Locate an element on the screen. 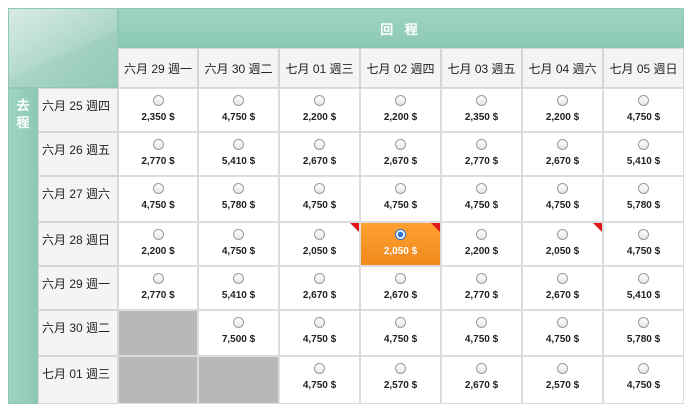 The image size is (690, 410). fare-price: 2,350 $ is located at coordinates (158, 117).